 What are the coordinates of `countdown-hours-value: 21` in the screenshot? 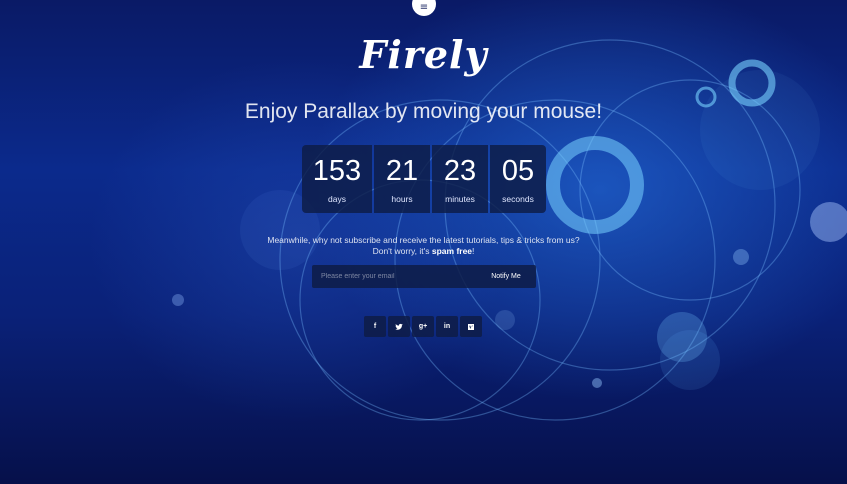 It's located at (402, 171).